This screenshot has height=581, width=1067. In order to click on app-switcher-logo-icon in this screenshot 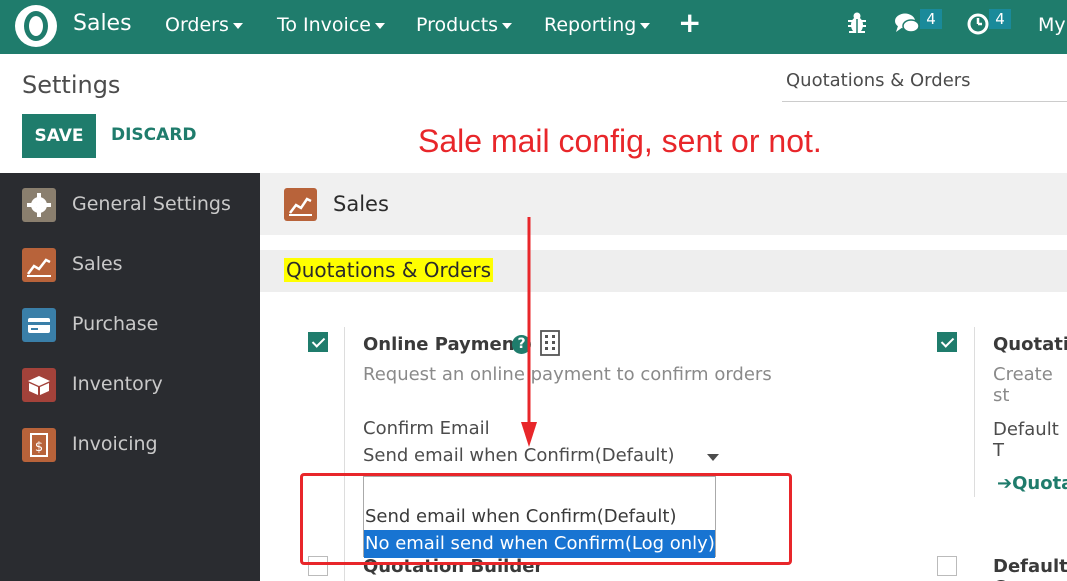, I will do `click(36, 26)`.